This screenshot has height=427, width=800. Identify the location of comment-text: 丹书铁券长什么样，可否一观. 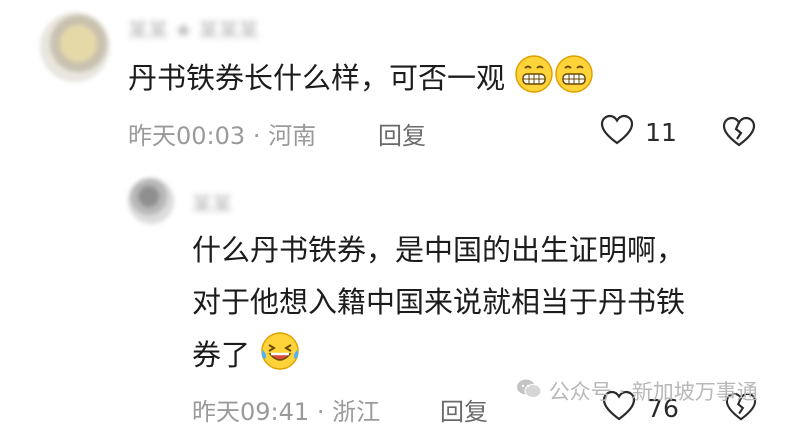
(361, 80).